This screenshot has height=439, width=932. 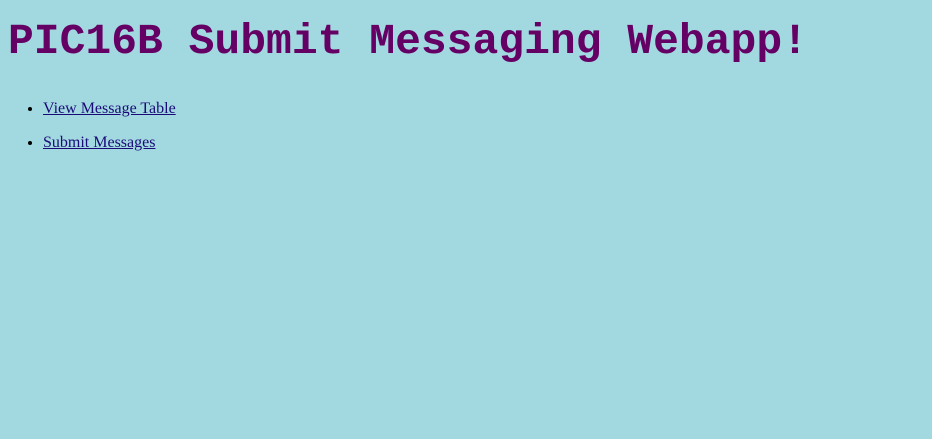 I want to click on nav-item-view-message-table: View Message Table, so click(x=109, y=108).